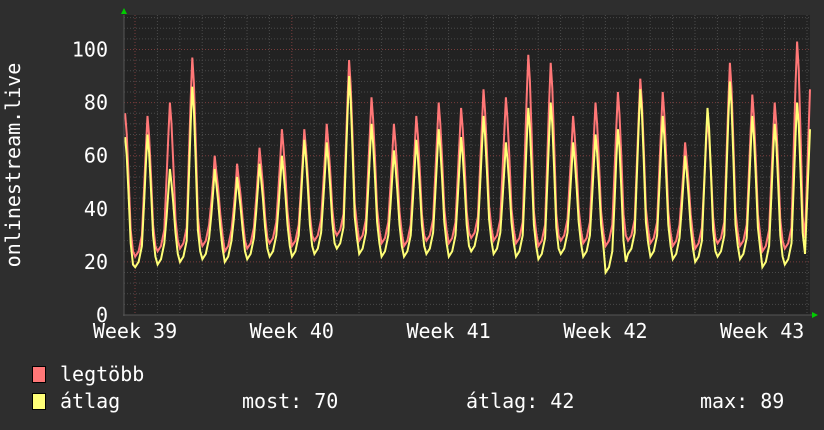  Describe the element at coordinates (13, 165) in the screenshot. I see `y-axis-label: onlinestream.live` at that location.